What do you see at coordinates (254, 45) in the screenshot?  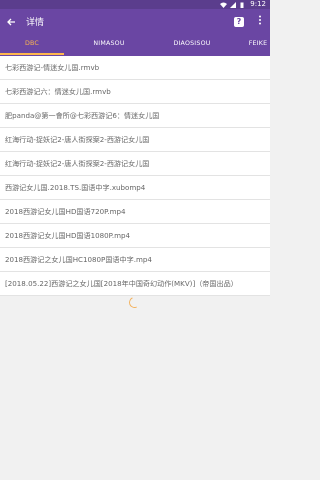 I see `tab-feike: FEIKE` at bounding box center [254, 45].